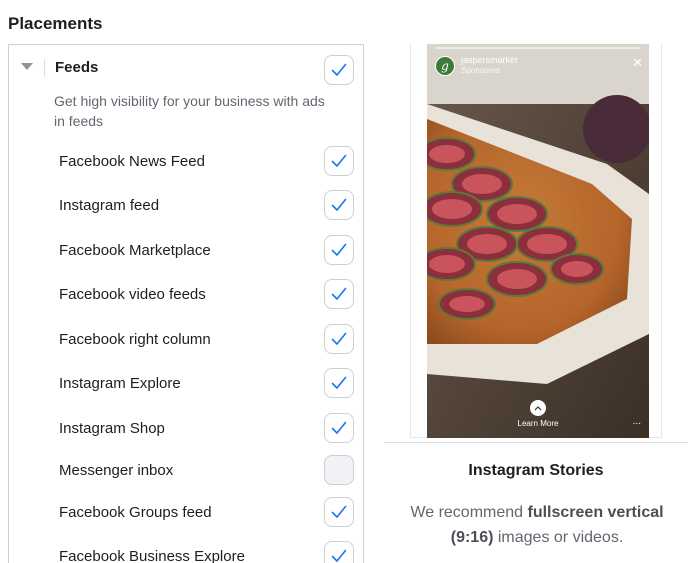 The height and width of the screenshot is (563, 700). Describe the element at coordinates (469, 512) in the screenshot. I see `desc-text-pre: We recommend` at that location.